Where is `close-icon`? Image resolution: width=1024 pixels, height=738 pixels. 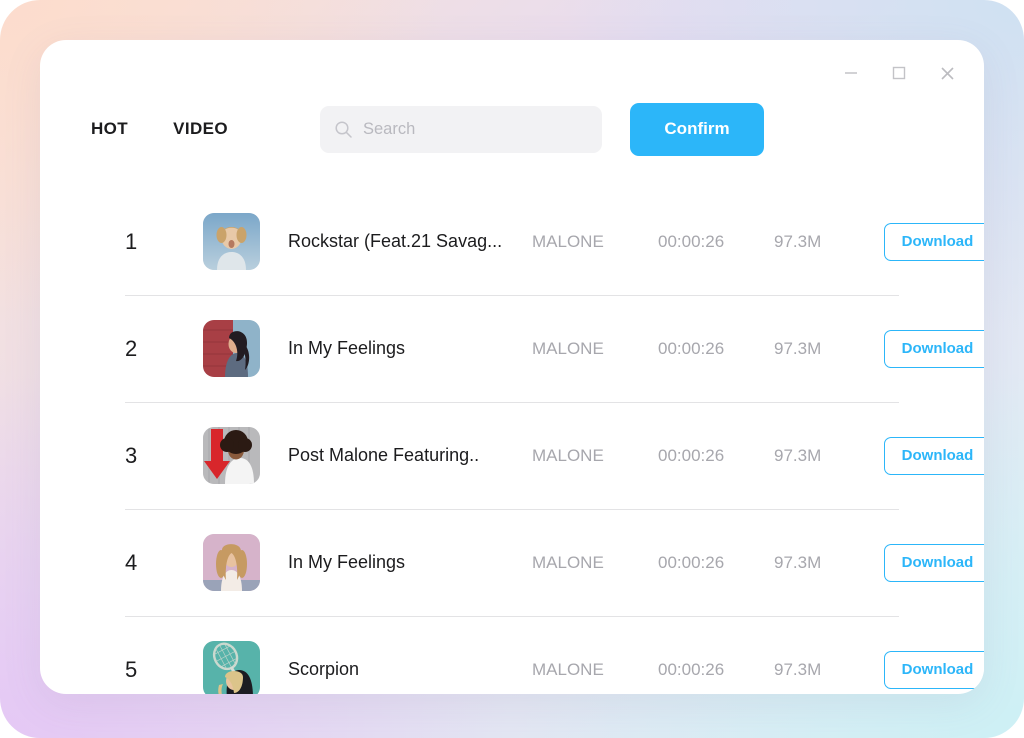
close-icon is located at coordinates (947, 73).